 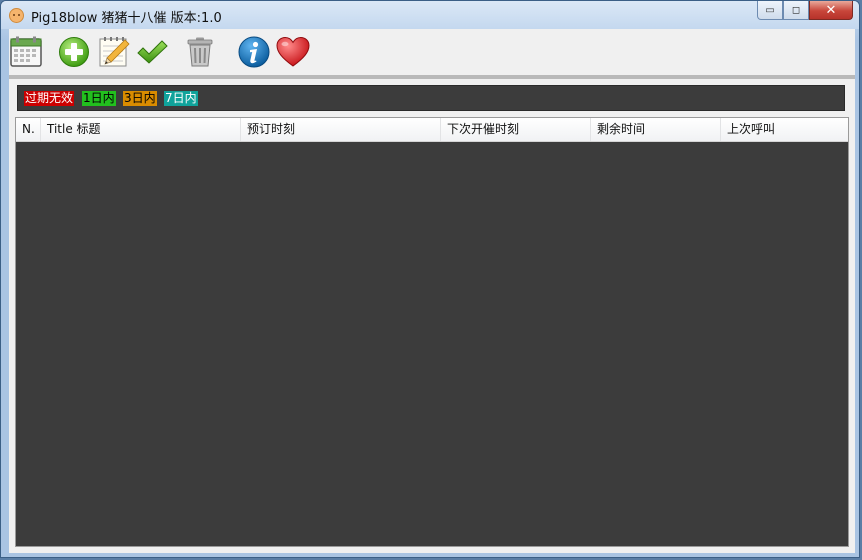 I want to click on calendar-icon, so click(x=26, y=51).